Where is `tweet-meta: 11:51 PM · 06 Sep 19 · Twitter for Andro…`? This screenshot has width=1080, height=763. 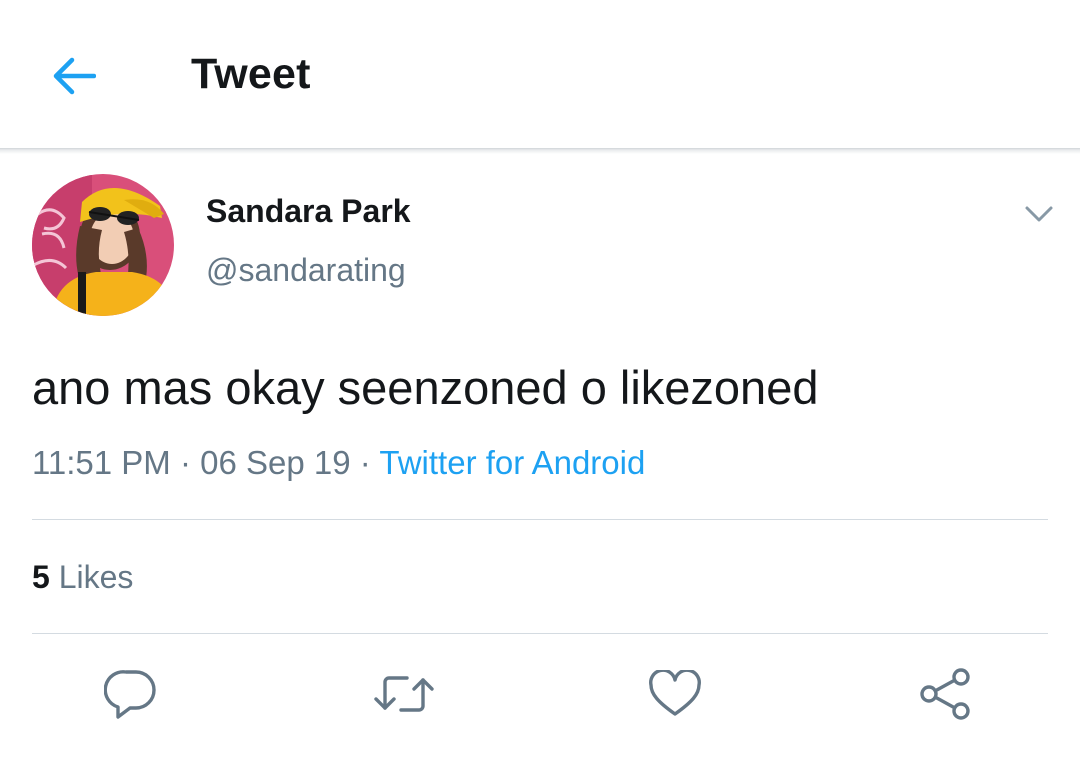
tweet-meta: 11:51 PM · 06 Sep 19 · Twitter for Andro… is located at coordinates (338, 463).